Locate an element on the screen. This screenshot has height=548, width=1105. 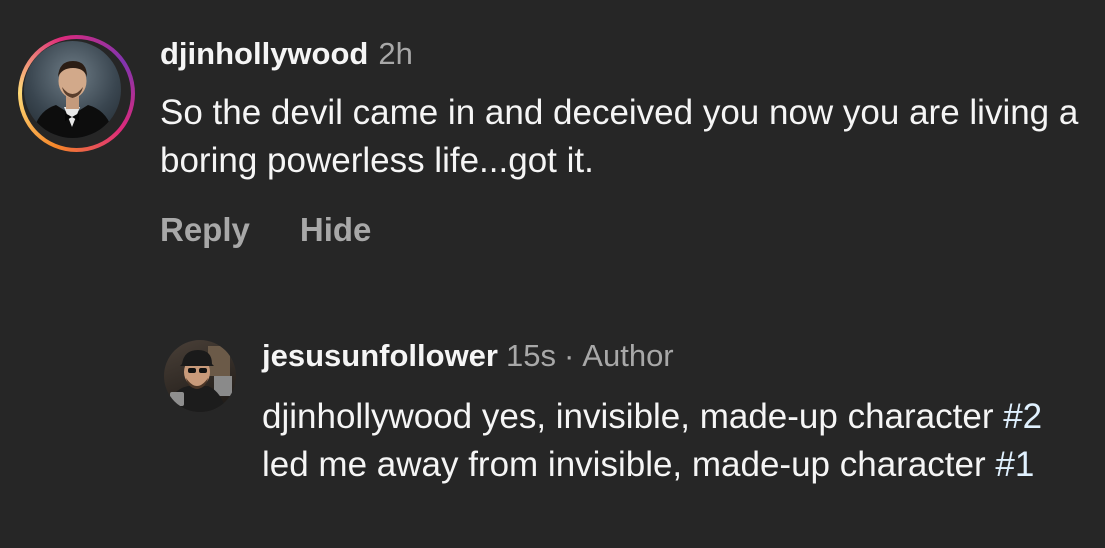
reply-username: jesusunfollower is located at coordinates (380, 355).